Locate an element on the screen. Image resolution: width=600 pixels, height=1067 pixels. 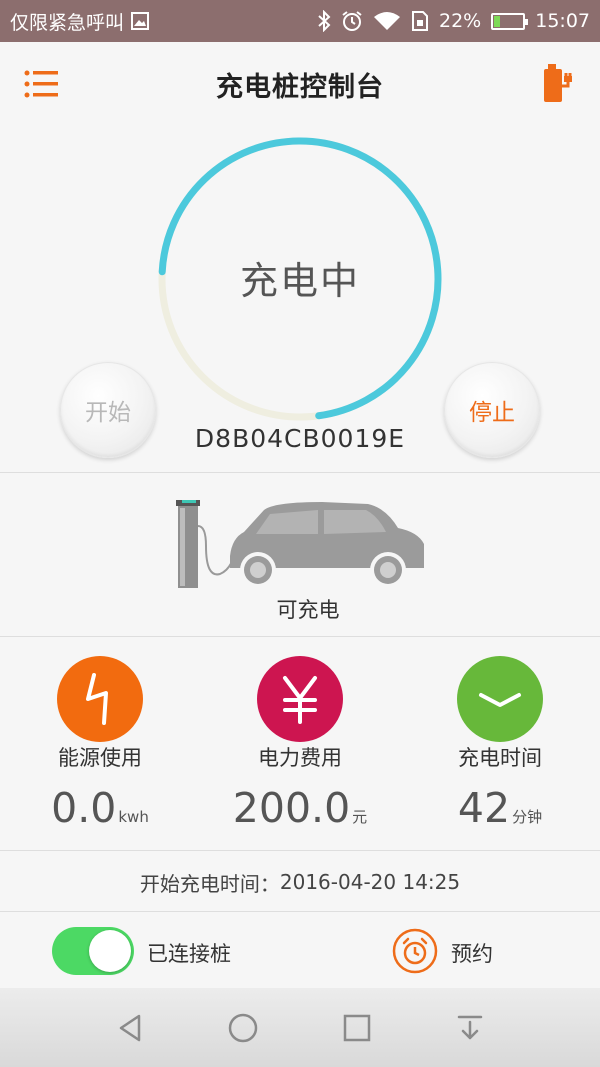
stat-energy: 能源使用 0.0 kwh is located at coordinates (100, 744).